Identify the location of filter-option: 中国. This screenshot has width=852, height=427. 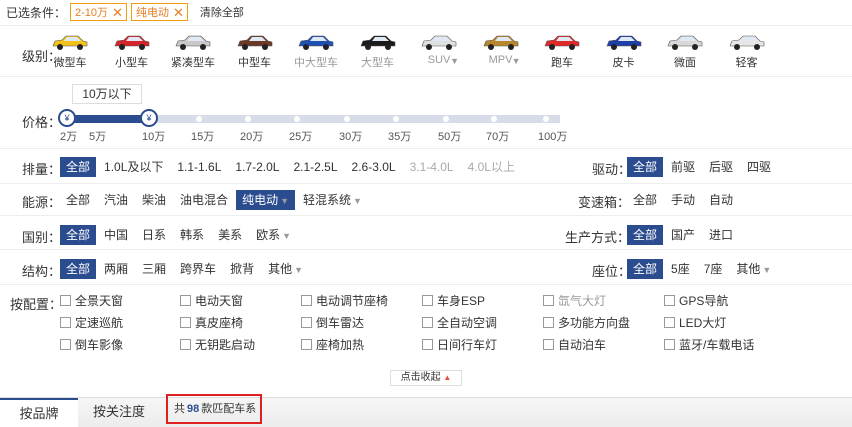
(116, 235).